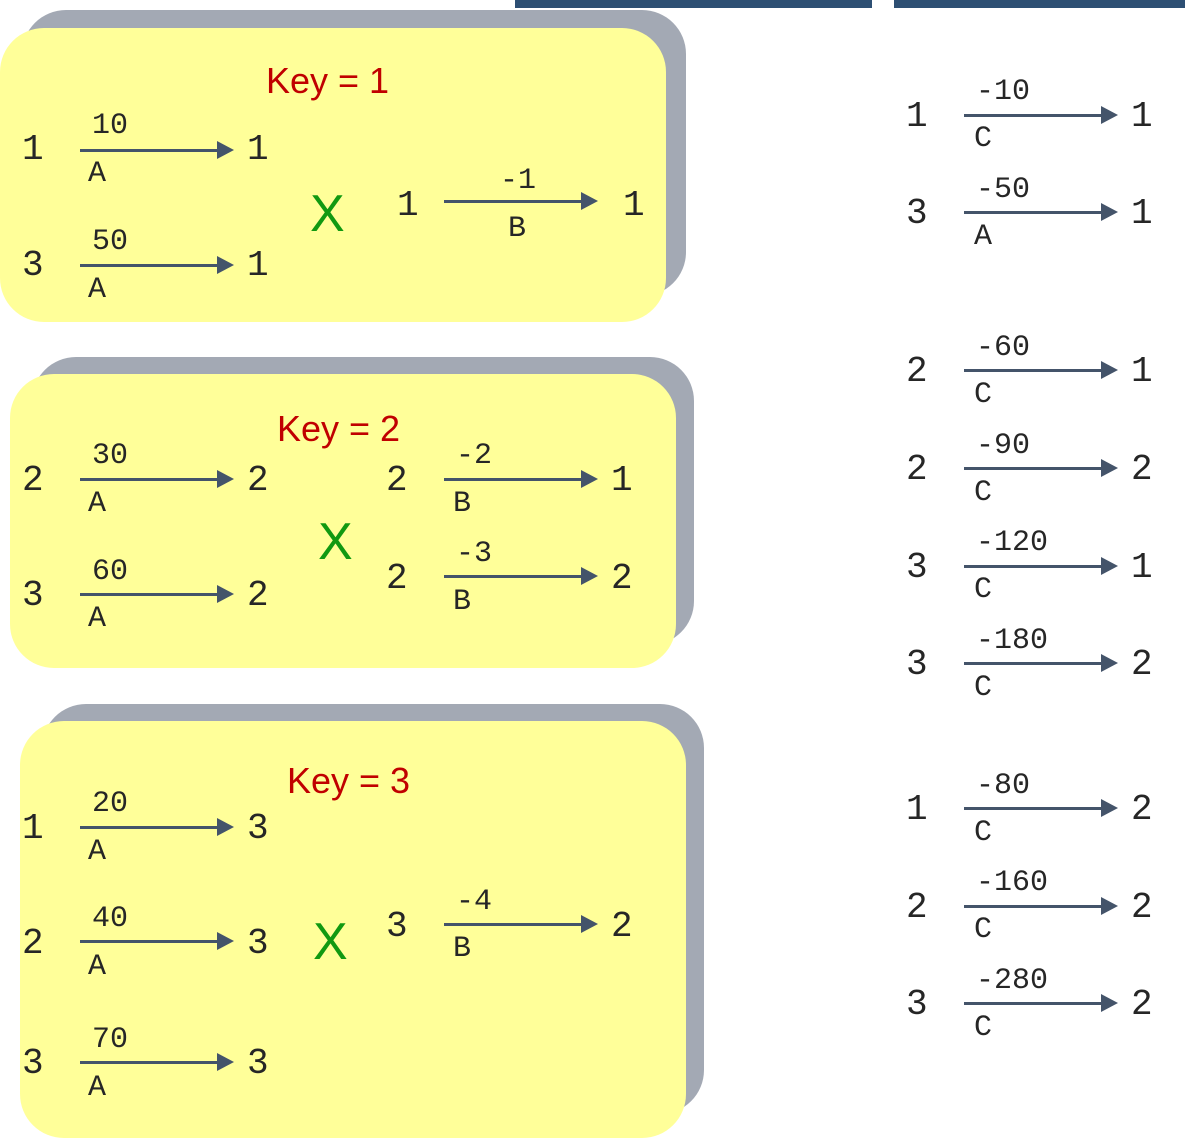 Image resolution: width=1185 pixels, height=1147 pixels. I want to click on key-label-3: Key = 3, so click(349, 780).